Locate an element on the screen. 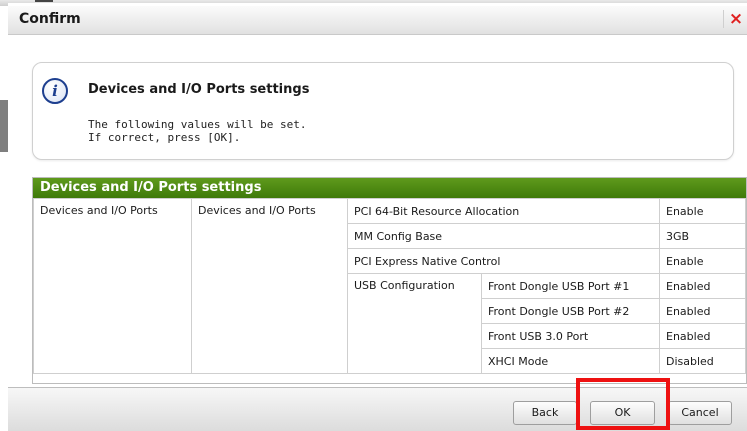 This screenshot has height=431, width=747. setting-name: Front Dongle USB Port #1 is located at coordinates (570, 286).